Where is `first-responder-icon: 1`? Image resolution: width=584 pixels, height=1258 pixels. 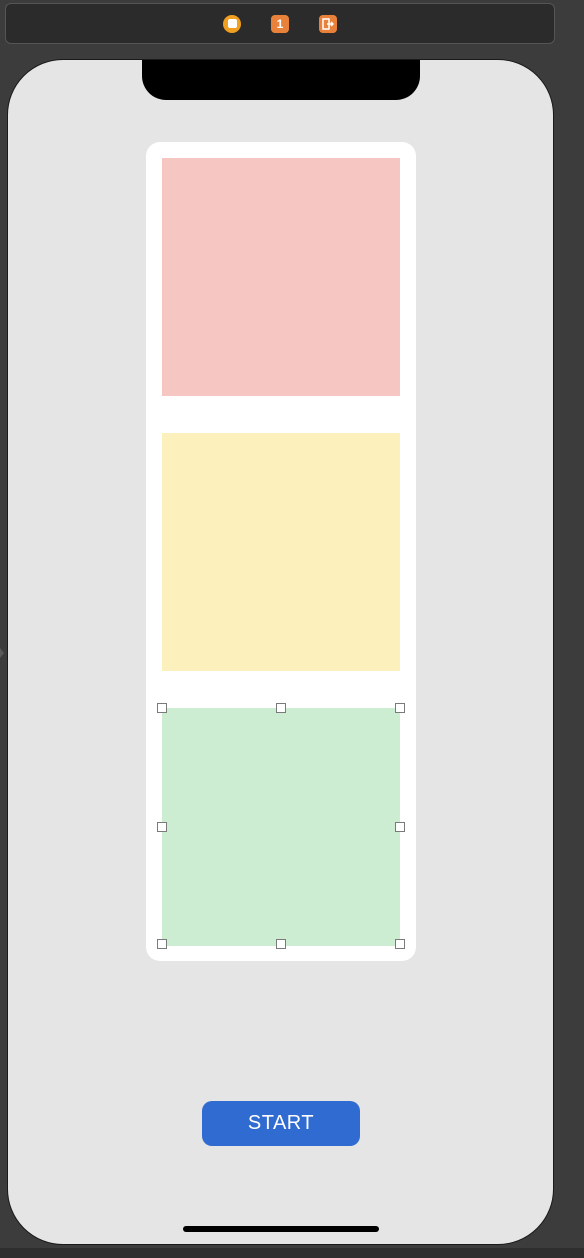 first-responder-icon: 1 is located at coordinates (280, 24).